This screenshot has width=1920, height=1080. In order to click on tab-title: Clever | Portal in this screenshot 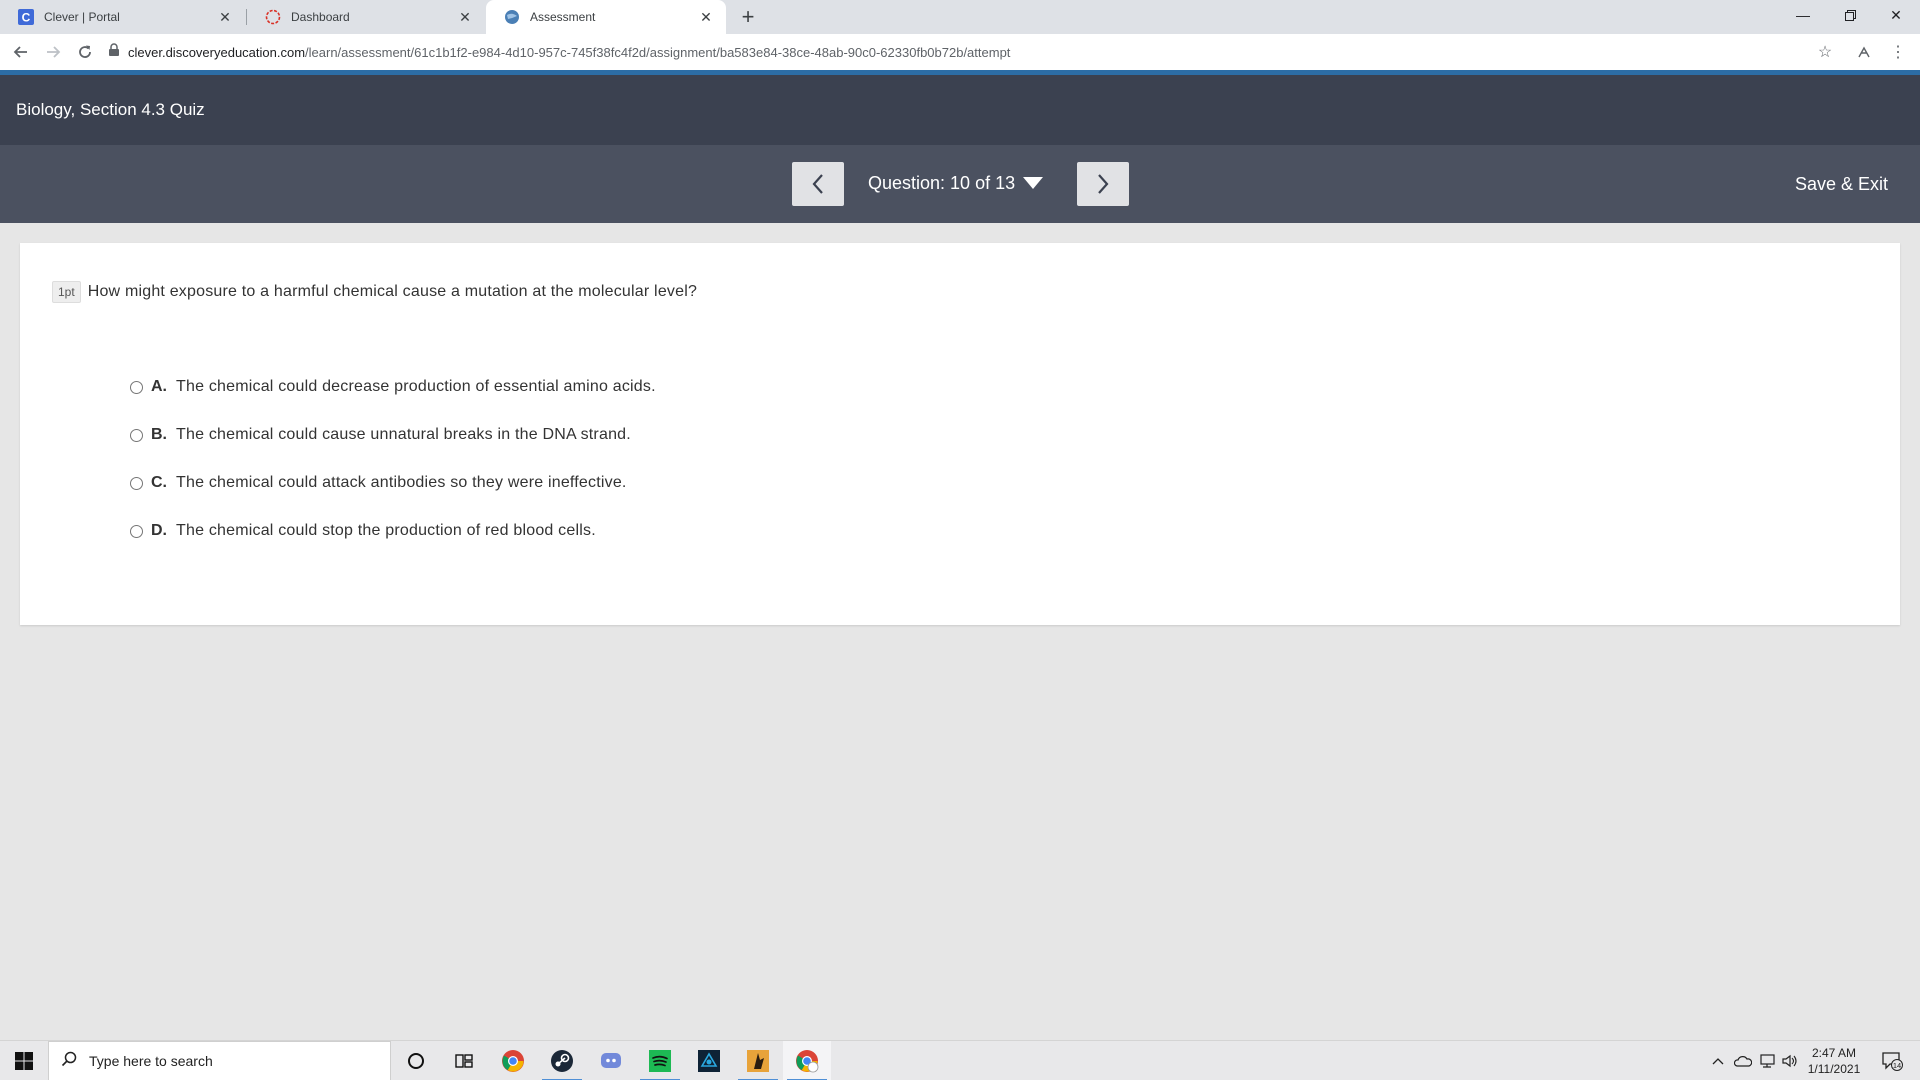, I will do `click(82, 17)`.